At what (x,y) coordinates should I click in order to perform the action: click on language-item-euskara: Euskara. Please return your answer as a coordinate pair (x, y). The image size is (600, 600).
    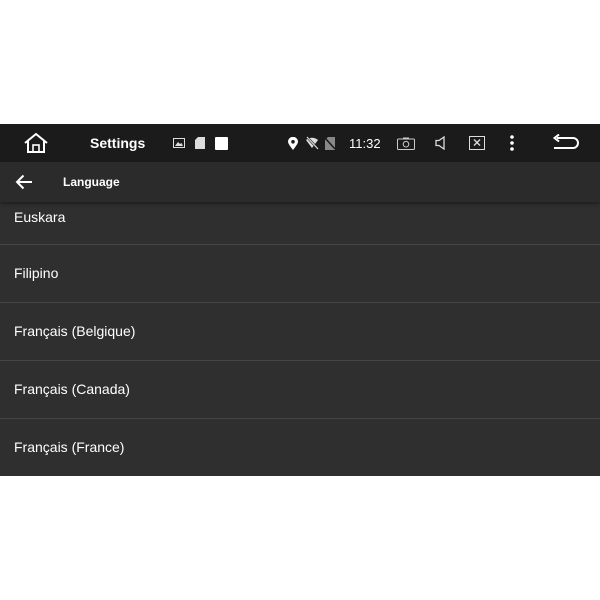
    Looking at the image, I should click on (300, 223).